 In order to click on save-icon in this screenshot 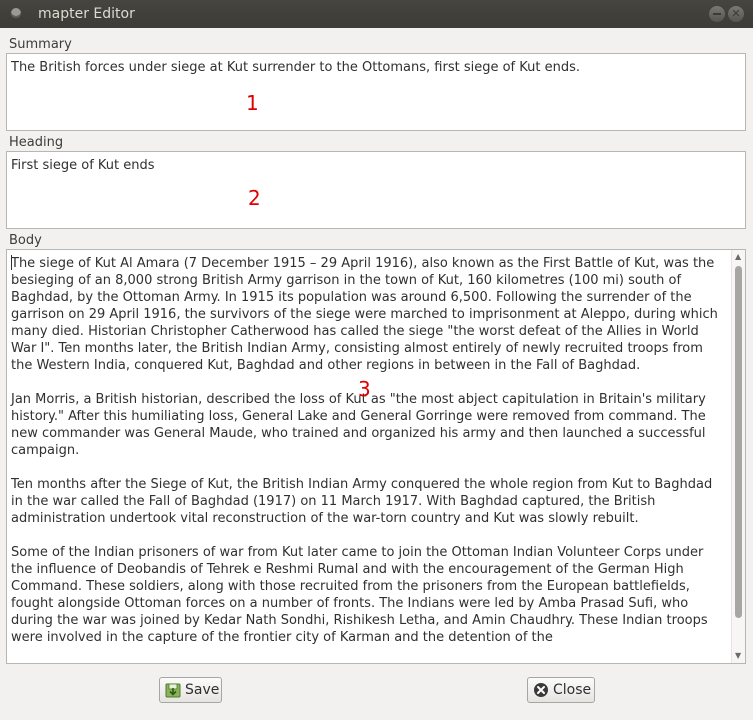, I will do `click(173, 690)`.